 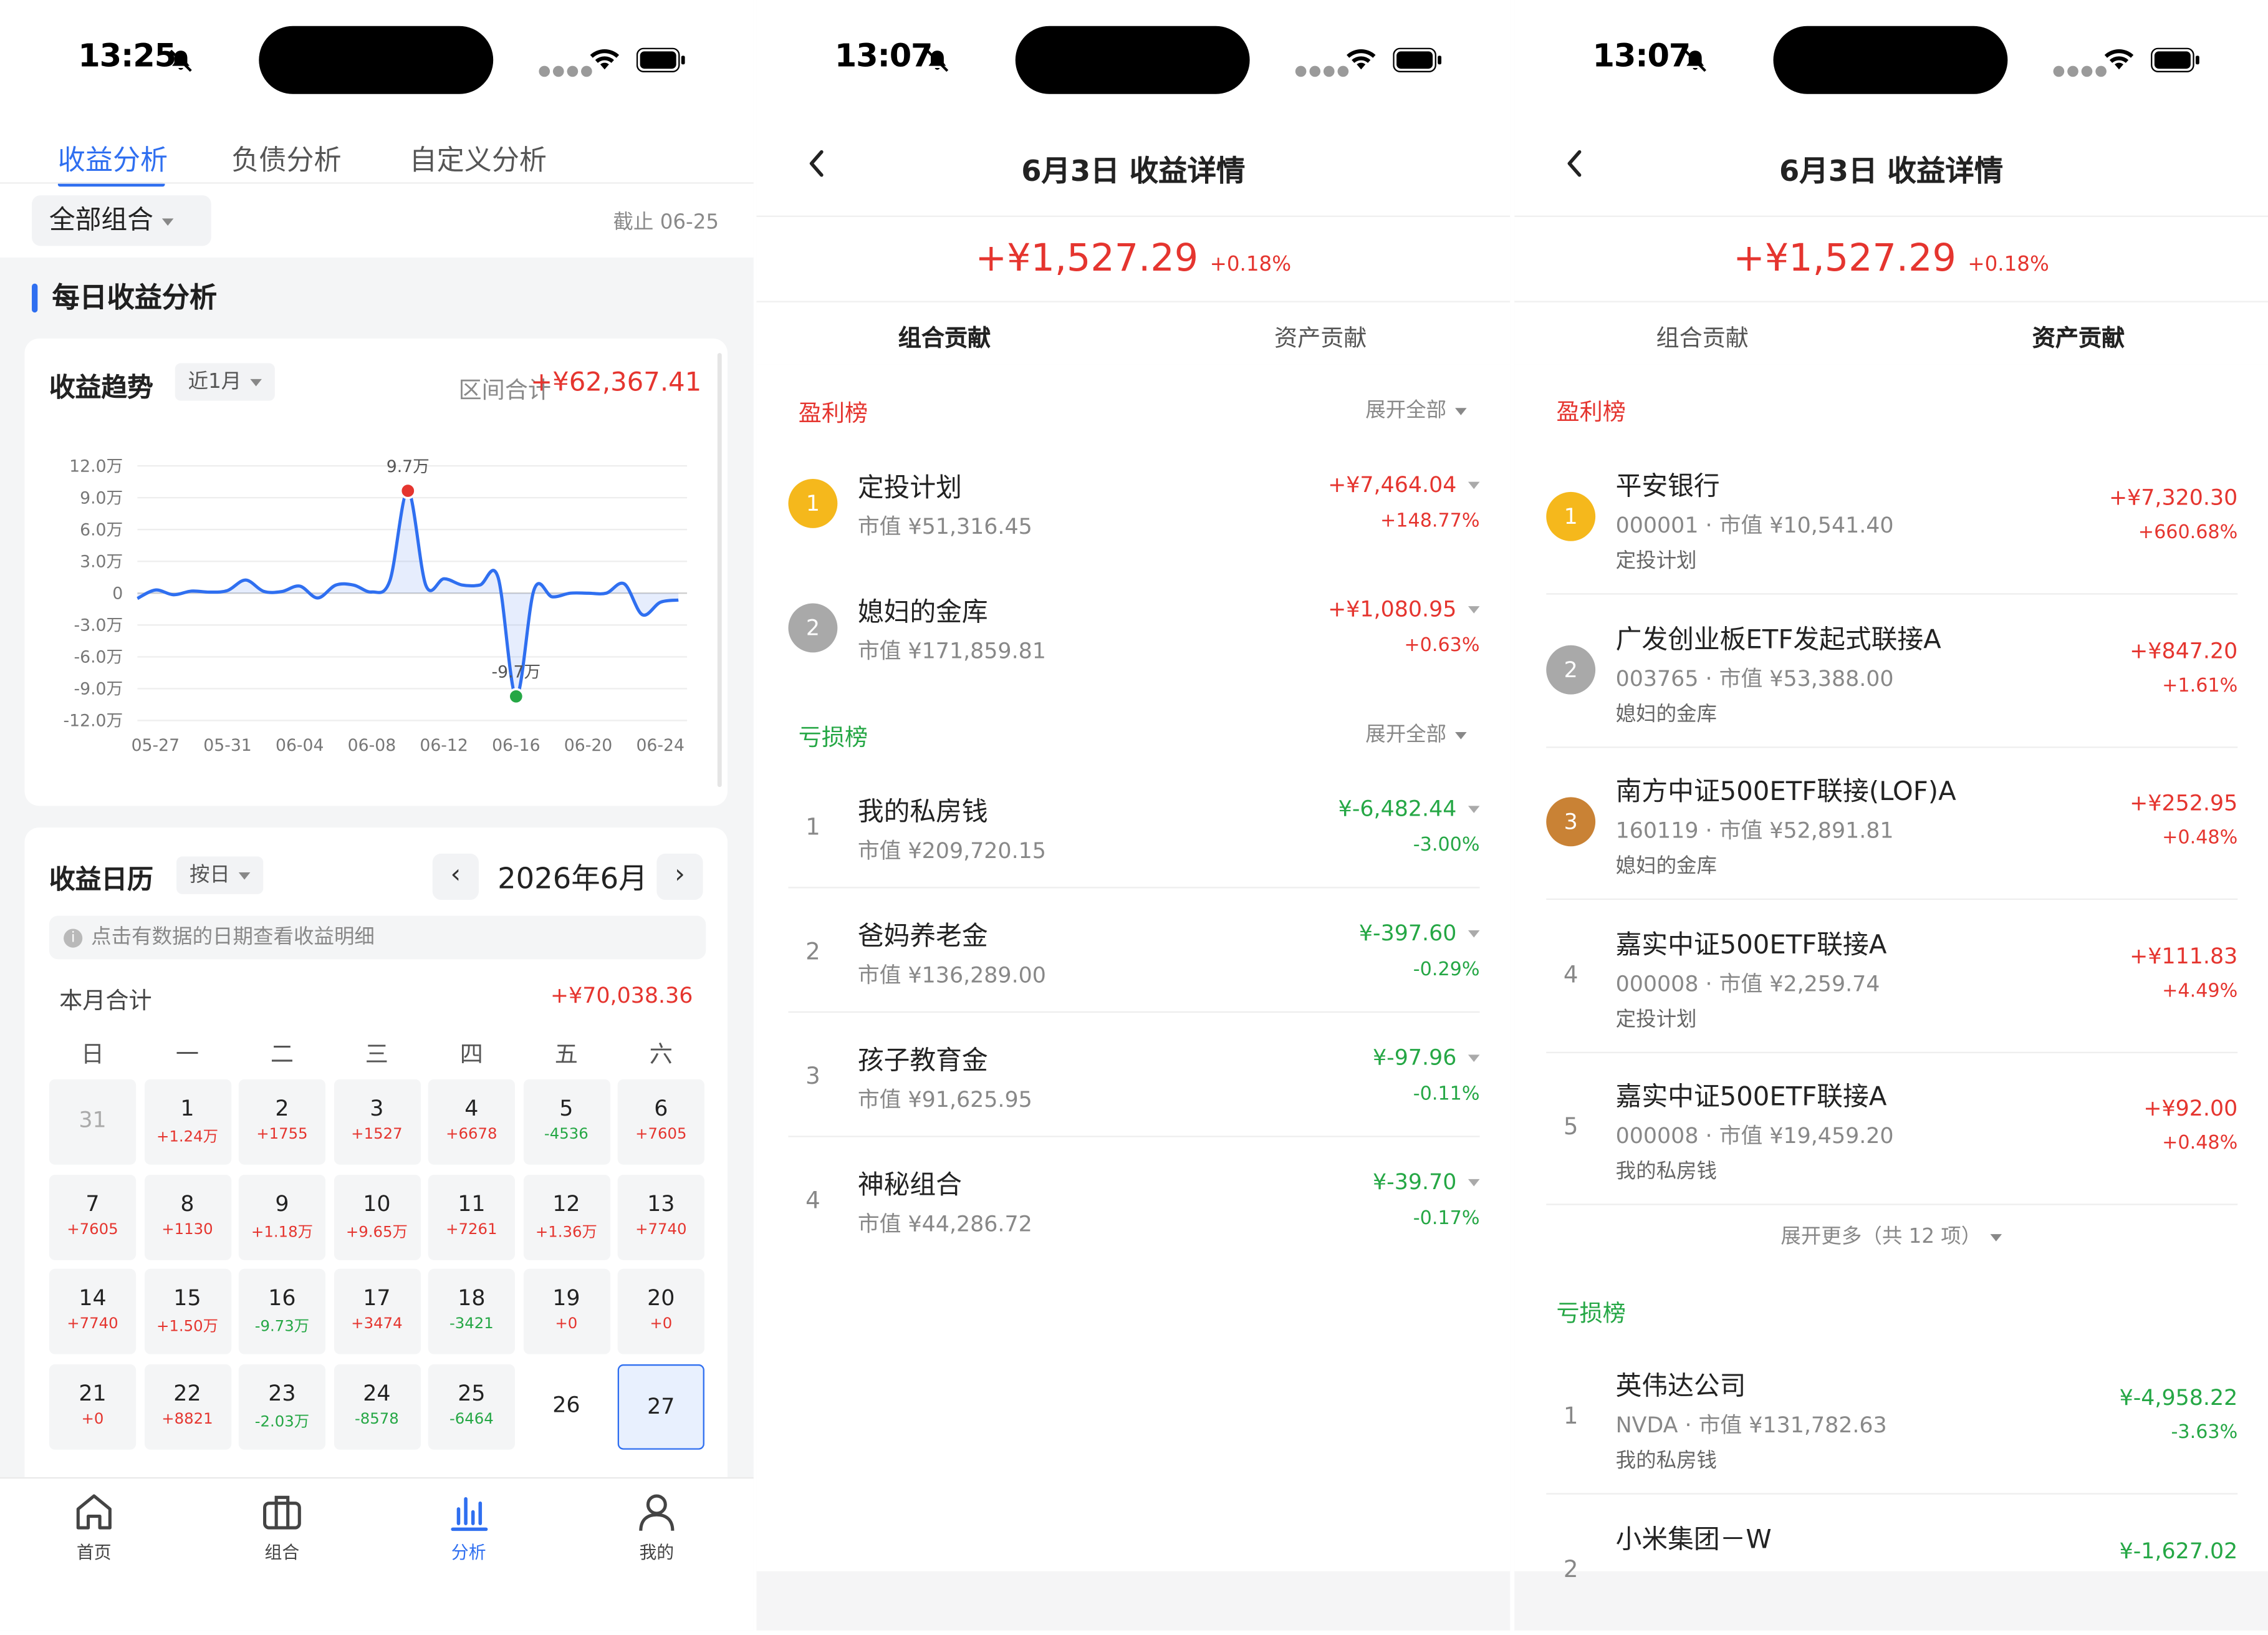 I want to click on period-selector: 近1月, so click(x=225, y=382).